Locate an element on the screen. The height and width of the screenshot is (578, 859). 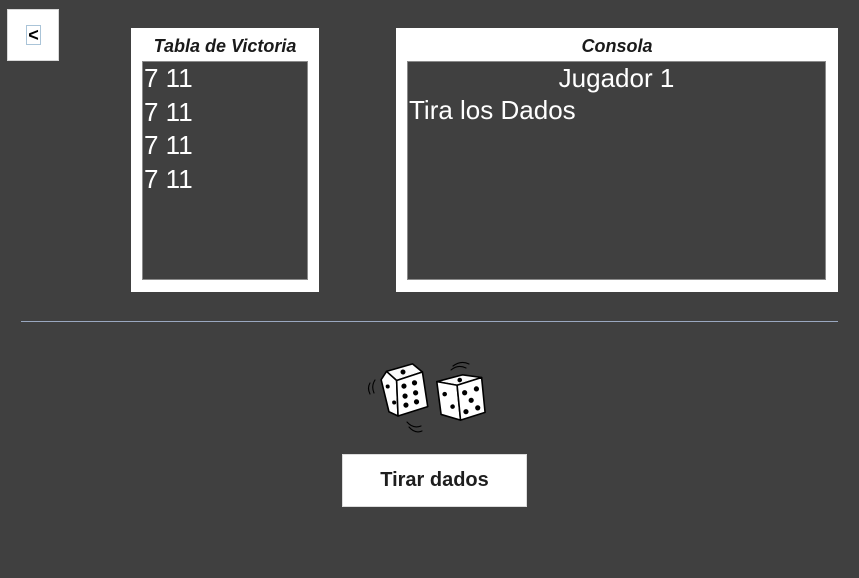
console-title: Consola is located at coordinates (617, 46).